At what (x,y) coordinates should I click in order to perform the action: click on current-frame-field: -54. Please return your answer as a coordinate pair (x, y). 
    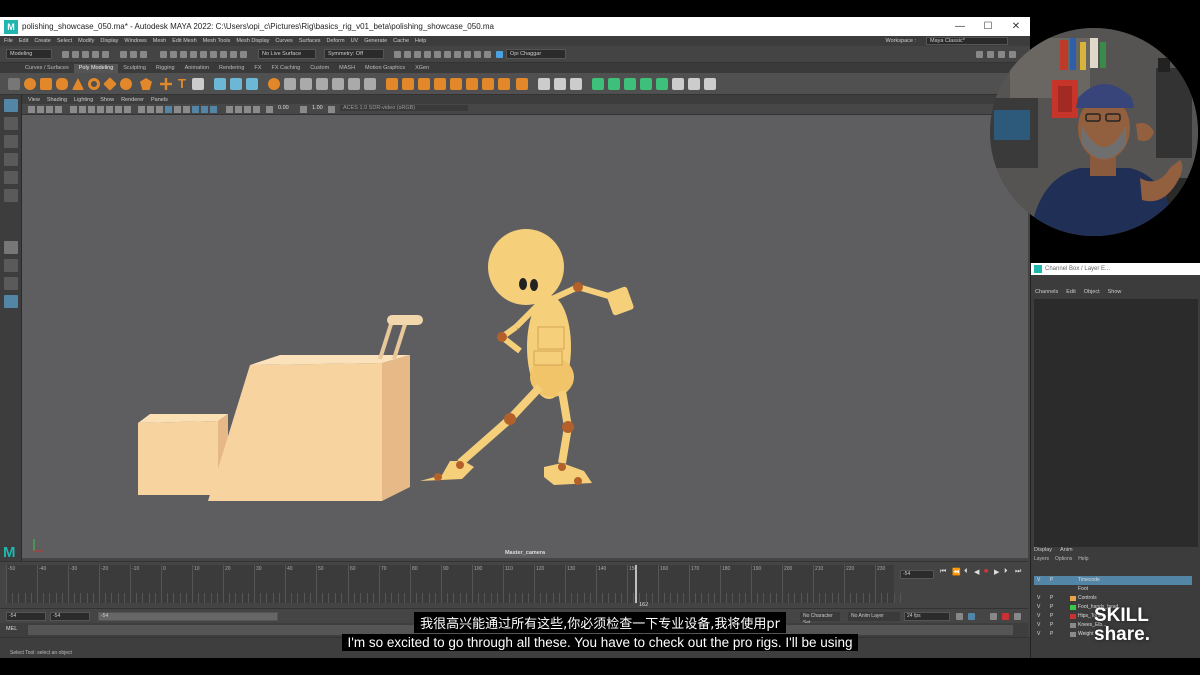
    Looking at the image, I should click on (917, 574).